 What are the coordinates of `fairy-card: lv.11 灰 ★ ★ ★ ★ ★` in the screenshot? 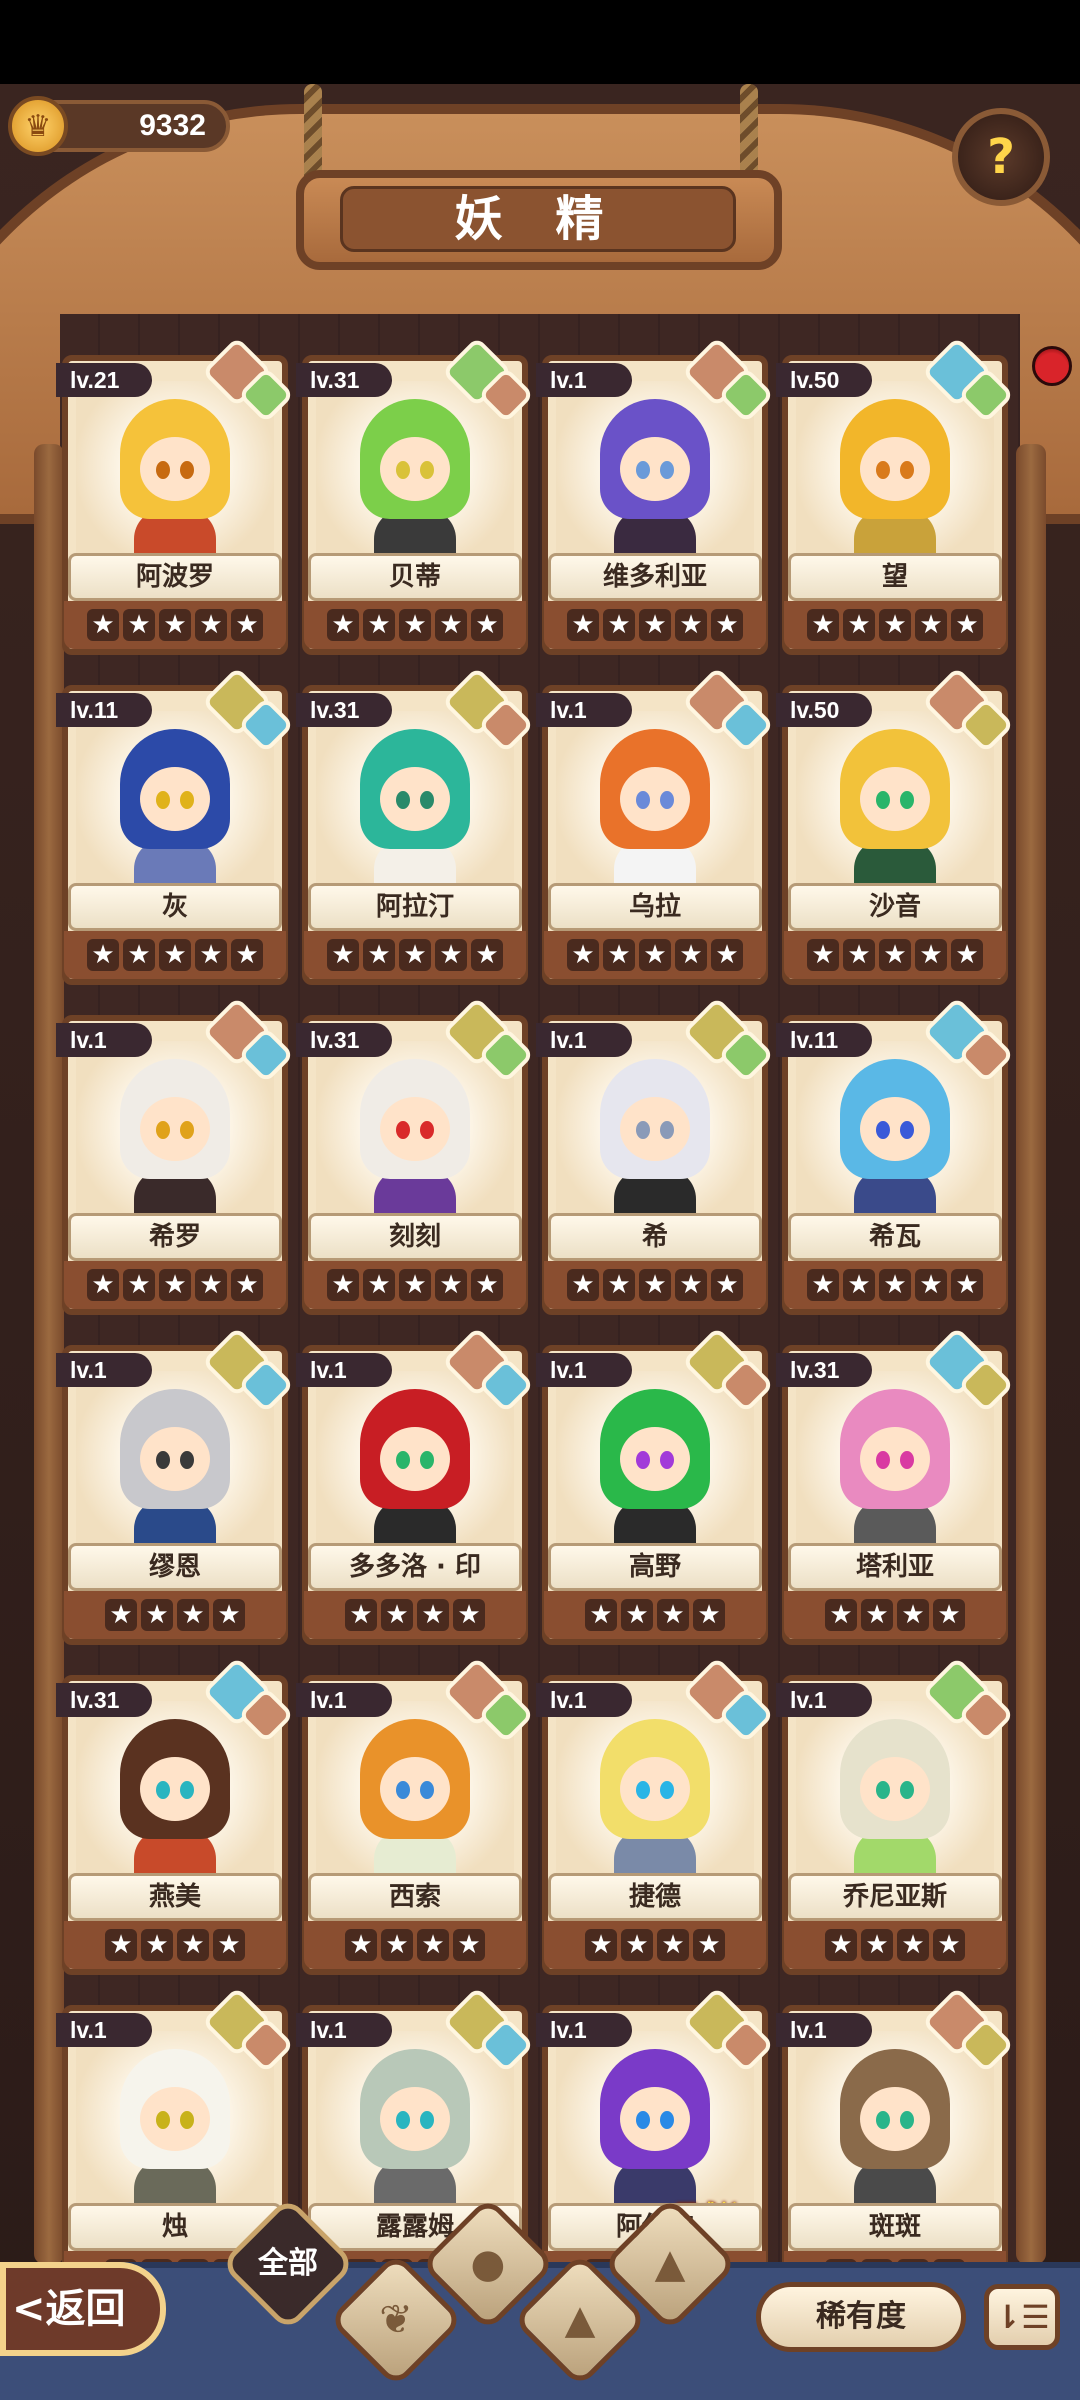 It's located at (175, 825).